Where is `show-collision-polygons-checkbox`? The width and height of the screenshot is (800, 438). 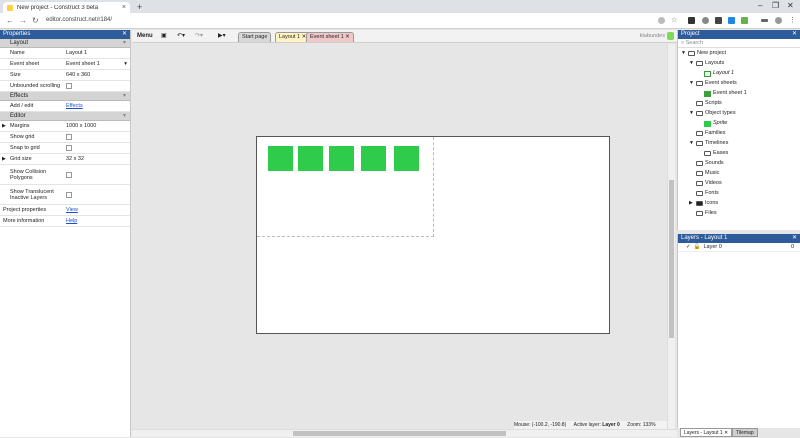
show-collision-polygons-checkbox is located at coordinates (69, 174).